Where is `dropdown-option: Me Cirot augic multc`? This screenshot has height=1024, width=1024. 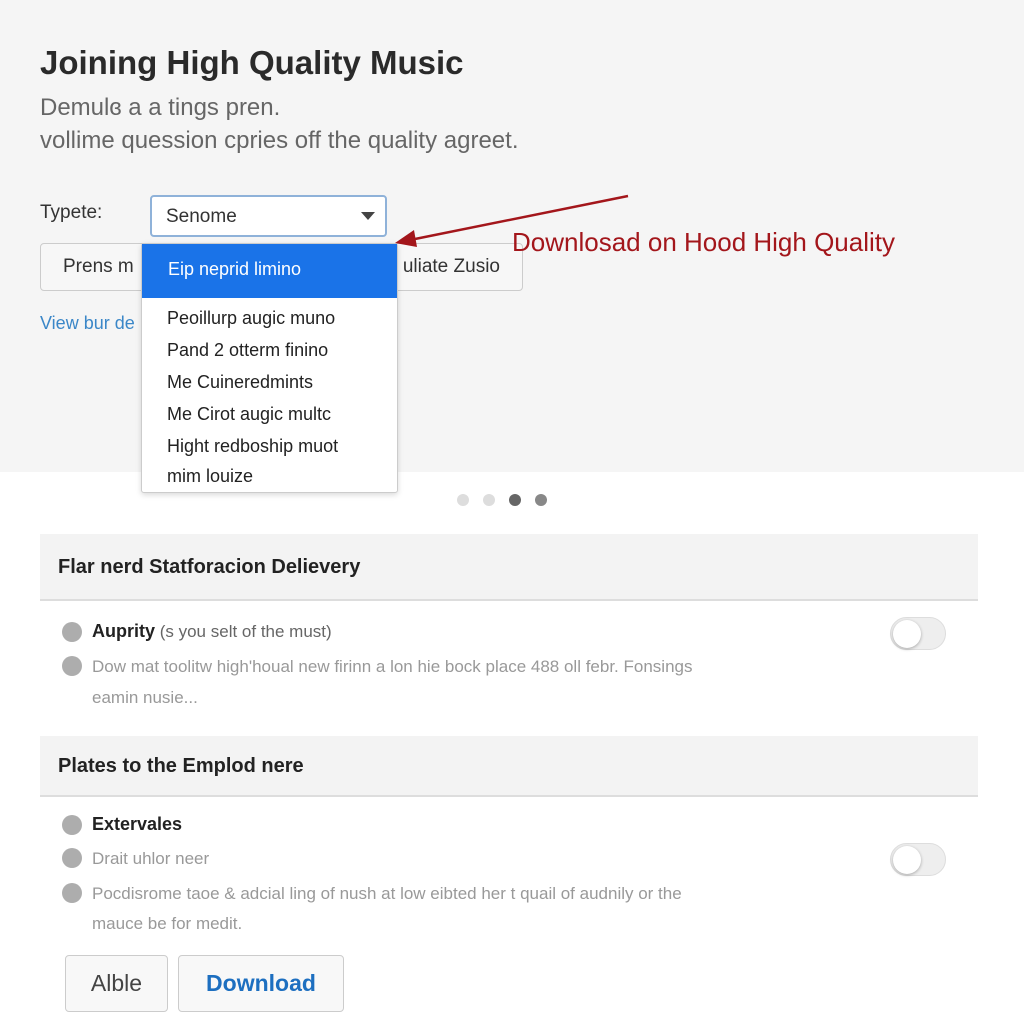
dropdown-option: Me Cirot augic multc is located at coordinates (249, 414).